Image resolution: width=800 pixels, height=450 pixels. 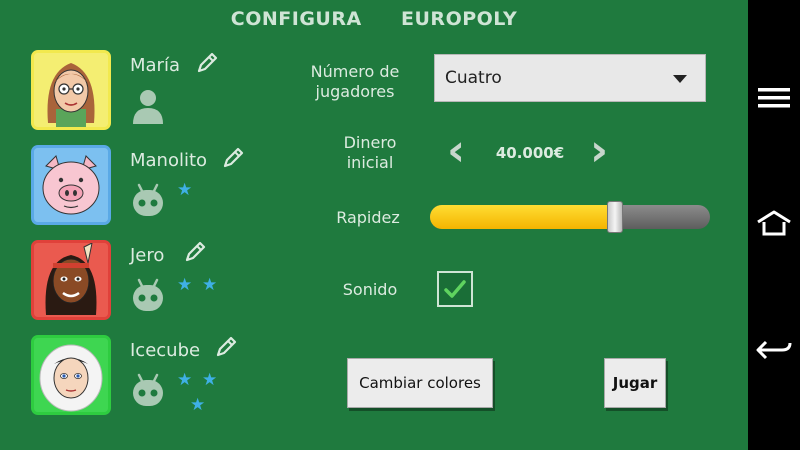 What do you see at coordinates (368, 217) in the screenshot?
I see `speed-label: Rapidez` at bounding box center [368, 217].